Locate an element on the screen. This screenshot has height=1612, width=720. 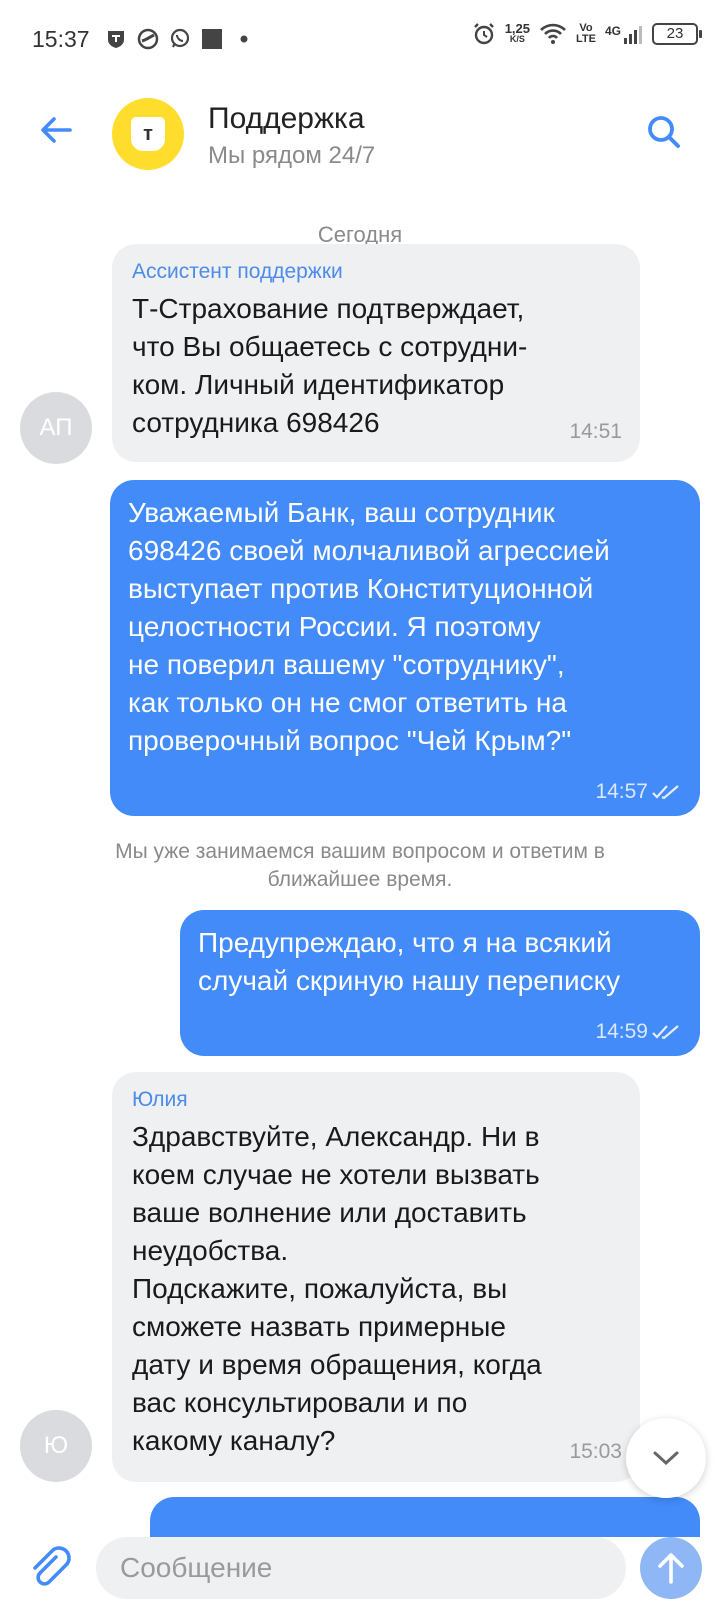
message-time-row: 14:59 is located at coordinates (637, 1032).